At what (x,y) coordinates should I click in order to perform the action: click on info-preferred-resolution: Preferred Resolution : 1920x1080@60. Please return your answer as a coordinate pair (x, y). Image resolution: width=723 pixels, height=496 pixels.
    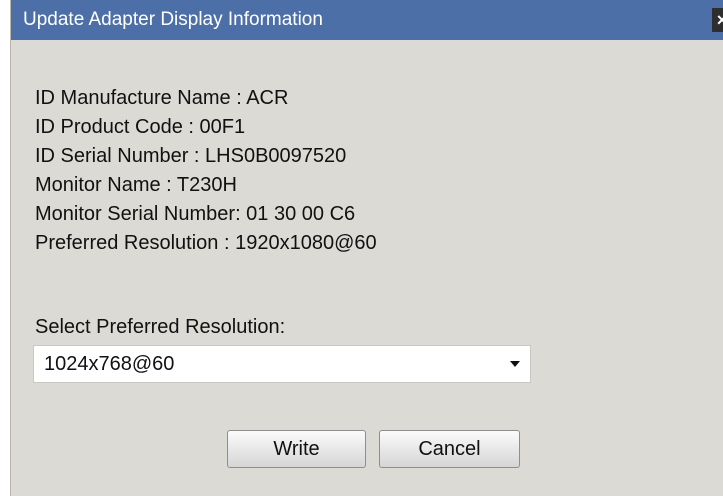
    Looking at the image, I should click on (206, 243).